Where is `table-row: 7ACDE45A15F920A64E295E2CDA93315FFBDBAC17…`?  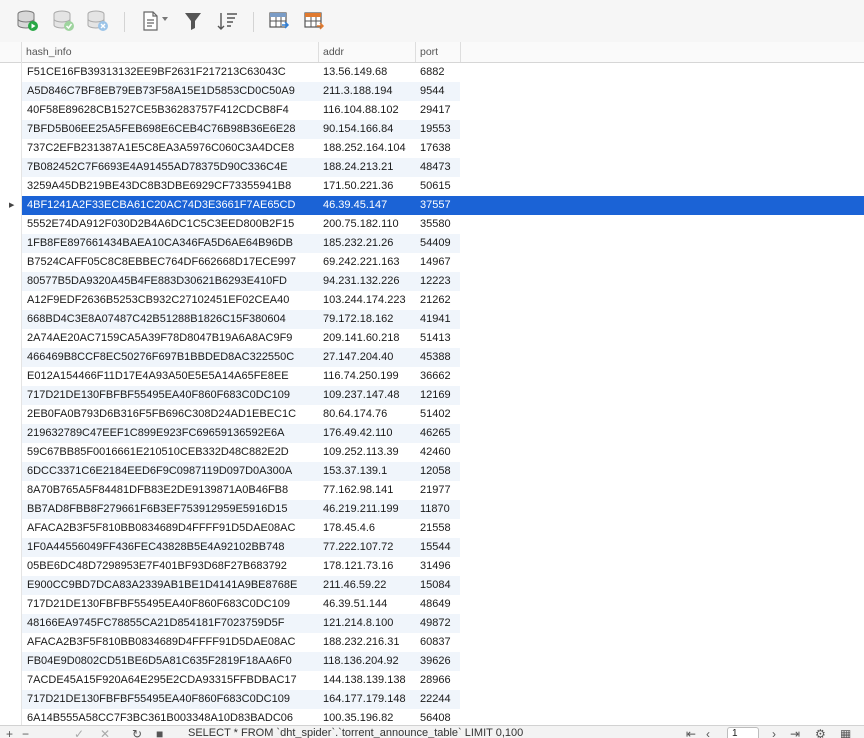
table-row: 7ACDE45A15F920A64E295E2CDA93315FFBDBAC17… is located at coordinates (432, 680).